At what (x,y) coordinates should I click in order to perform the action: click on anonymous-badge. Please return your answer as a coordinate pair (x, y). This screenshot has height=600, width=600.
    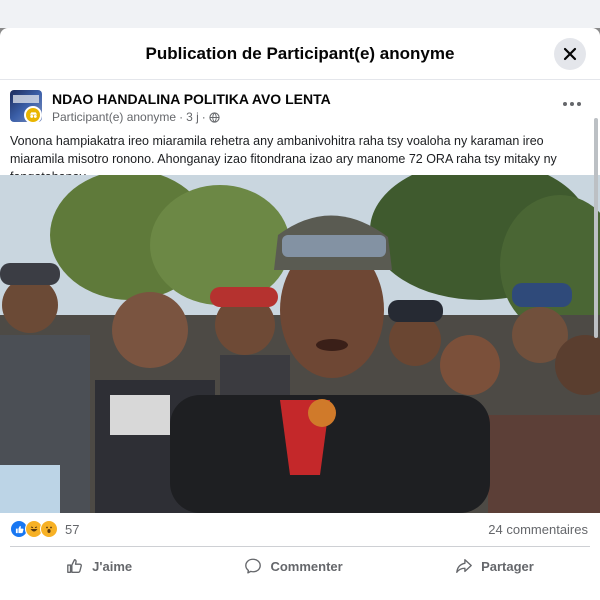
    Looking at the image, I should click on (33, 115).